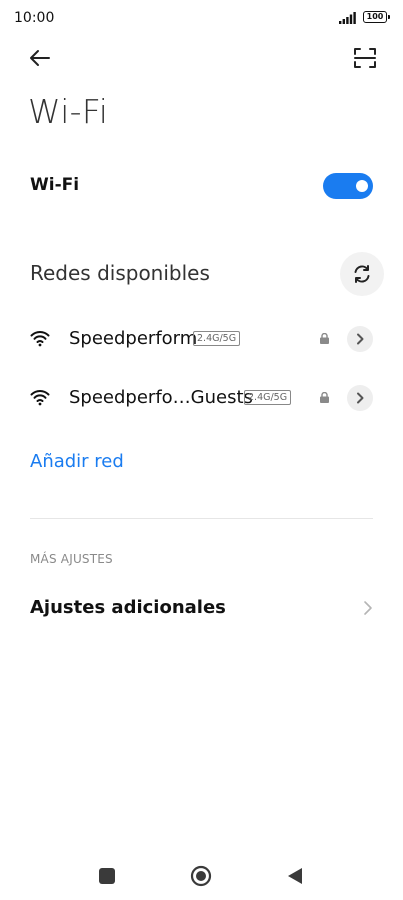 The image size is (403, 900). Describe the element at coordinates (376, 17) in the screenshot. I see `battery-indicator: 100` at that location.